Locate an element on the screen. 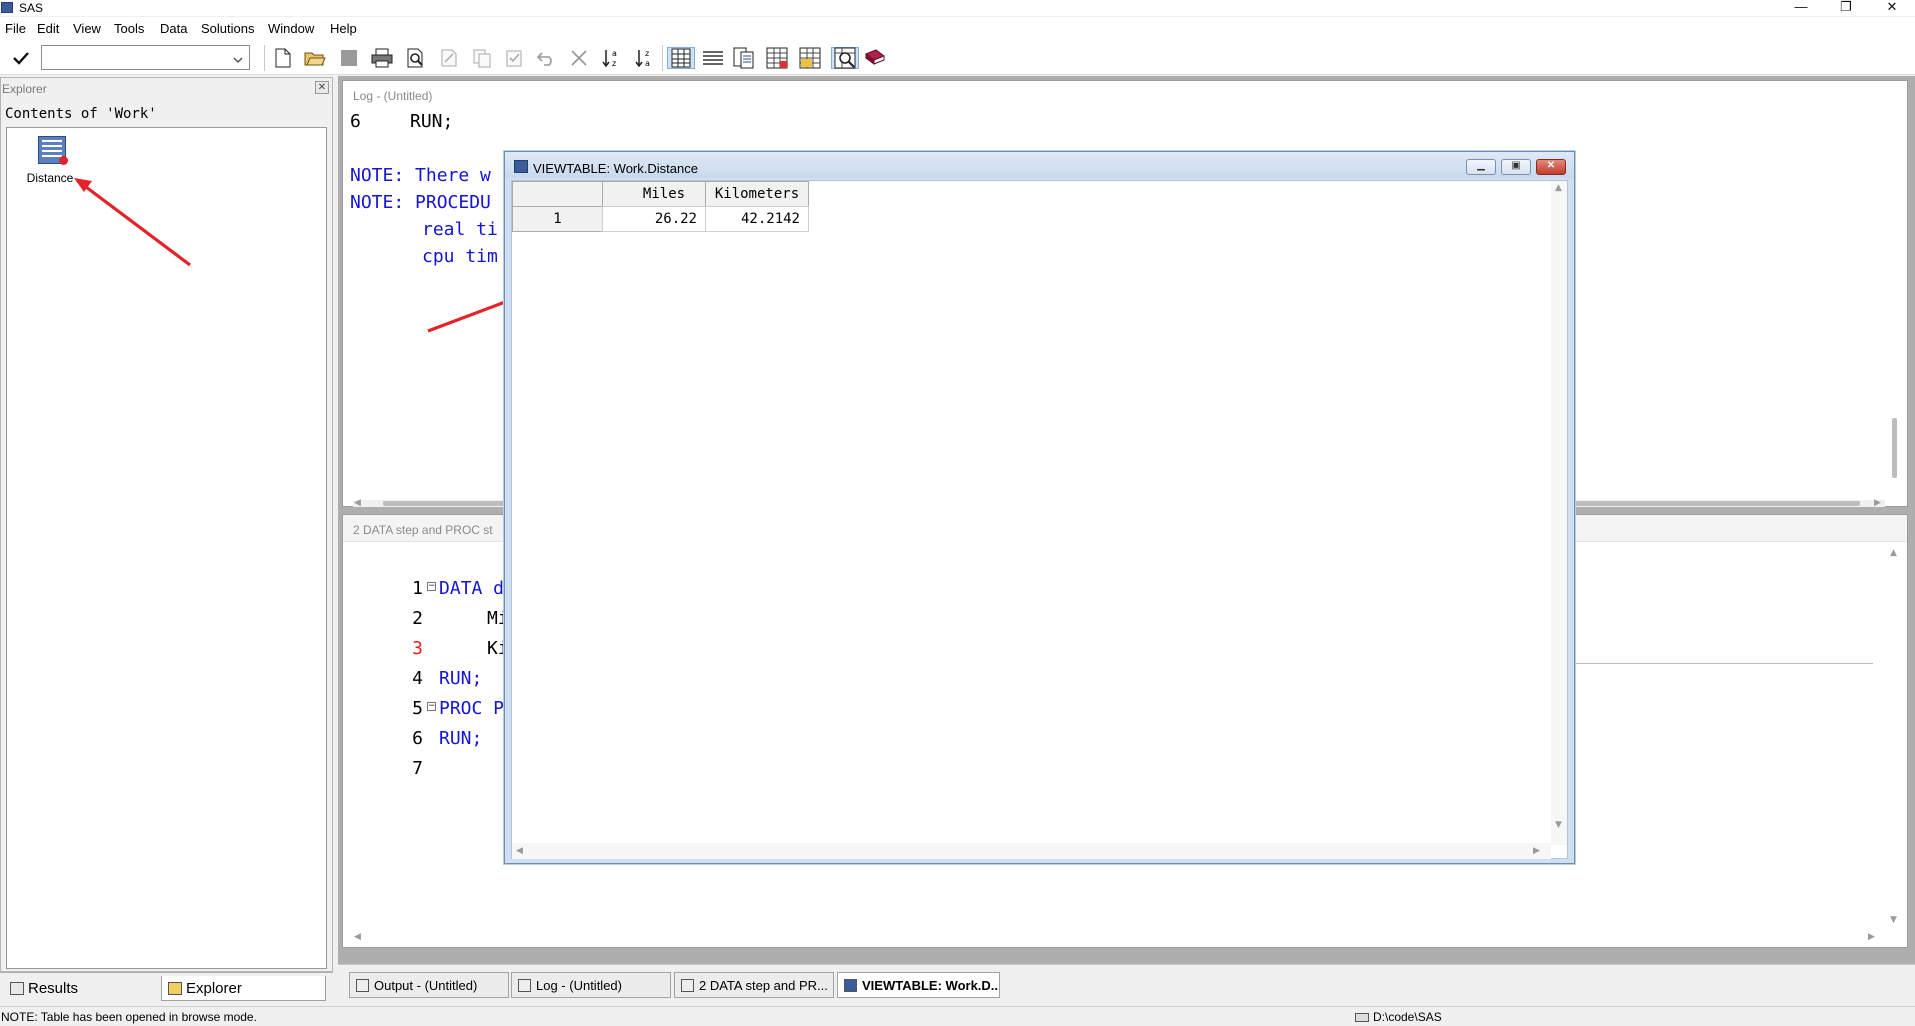 This screenshot has width=1915, height=1026. sas-app-icon is located at coordinates (7, 7).